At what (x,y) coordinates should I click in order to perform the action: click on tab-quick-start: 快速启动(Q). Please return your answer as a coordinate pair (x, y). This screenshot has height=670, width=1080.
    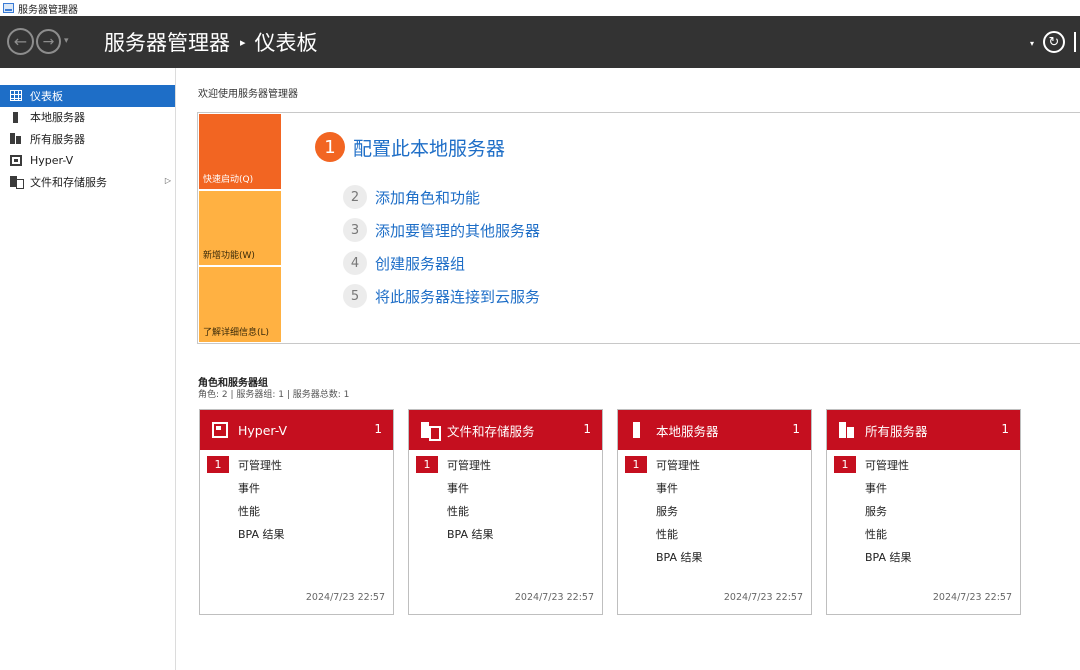
    Looking at the image, I should click on (240, 151).